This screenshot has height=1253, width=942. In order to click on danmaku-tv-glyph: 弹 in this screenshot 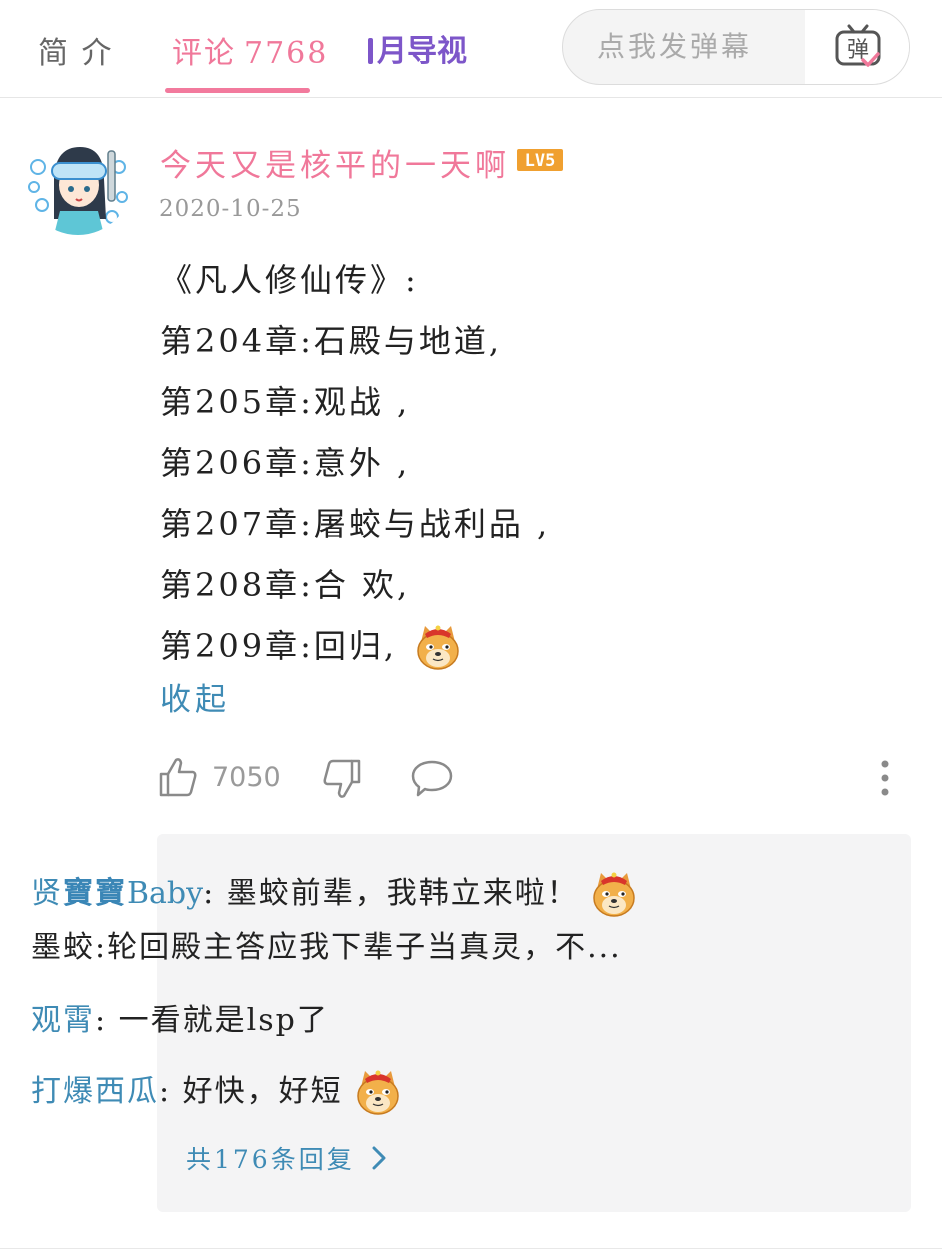, I will do `click(858, 50)`.